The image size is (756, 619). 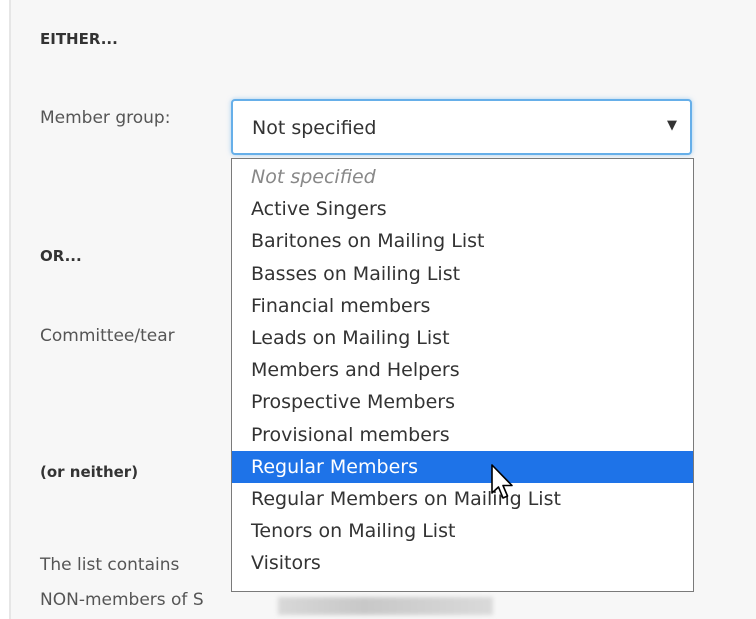 I want to click on dropdown-option: Active Singers, so click(x=462, y=209).